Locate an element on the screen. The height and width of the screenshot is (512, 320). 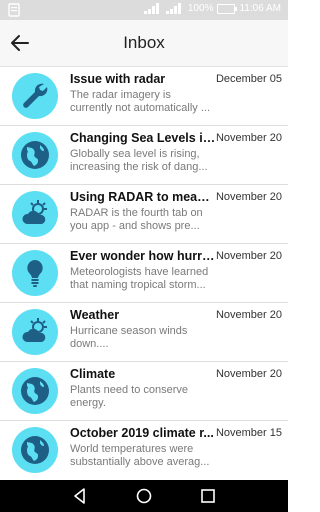
message-preview: Plants need to conserve energy. is located at coordinates (129, 396).